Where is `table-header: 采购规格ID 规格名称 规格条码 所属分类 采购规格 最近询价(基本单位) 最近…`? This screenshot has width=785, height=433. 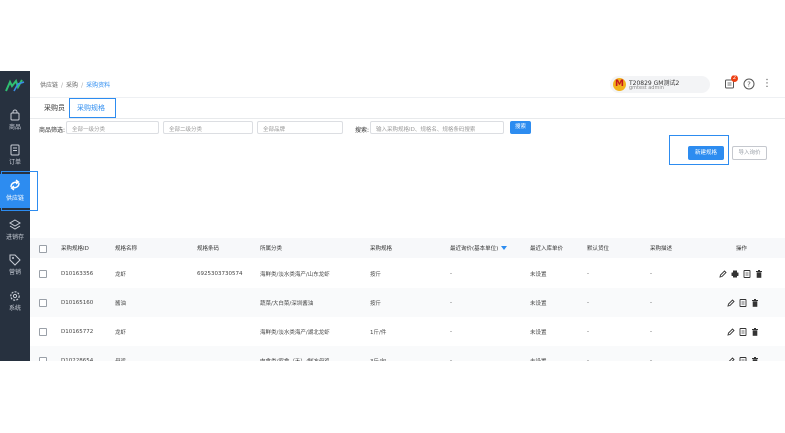 table-header: 采购规格ID 规格名称 规格条码 所属分类 采购规格 最近询价(基本单位) 最近… is located at coordinates (407, 248).